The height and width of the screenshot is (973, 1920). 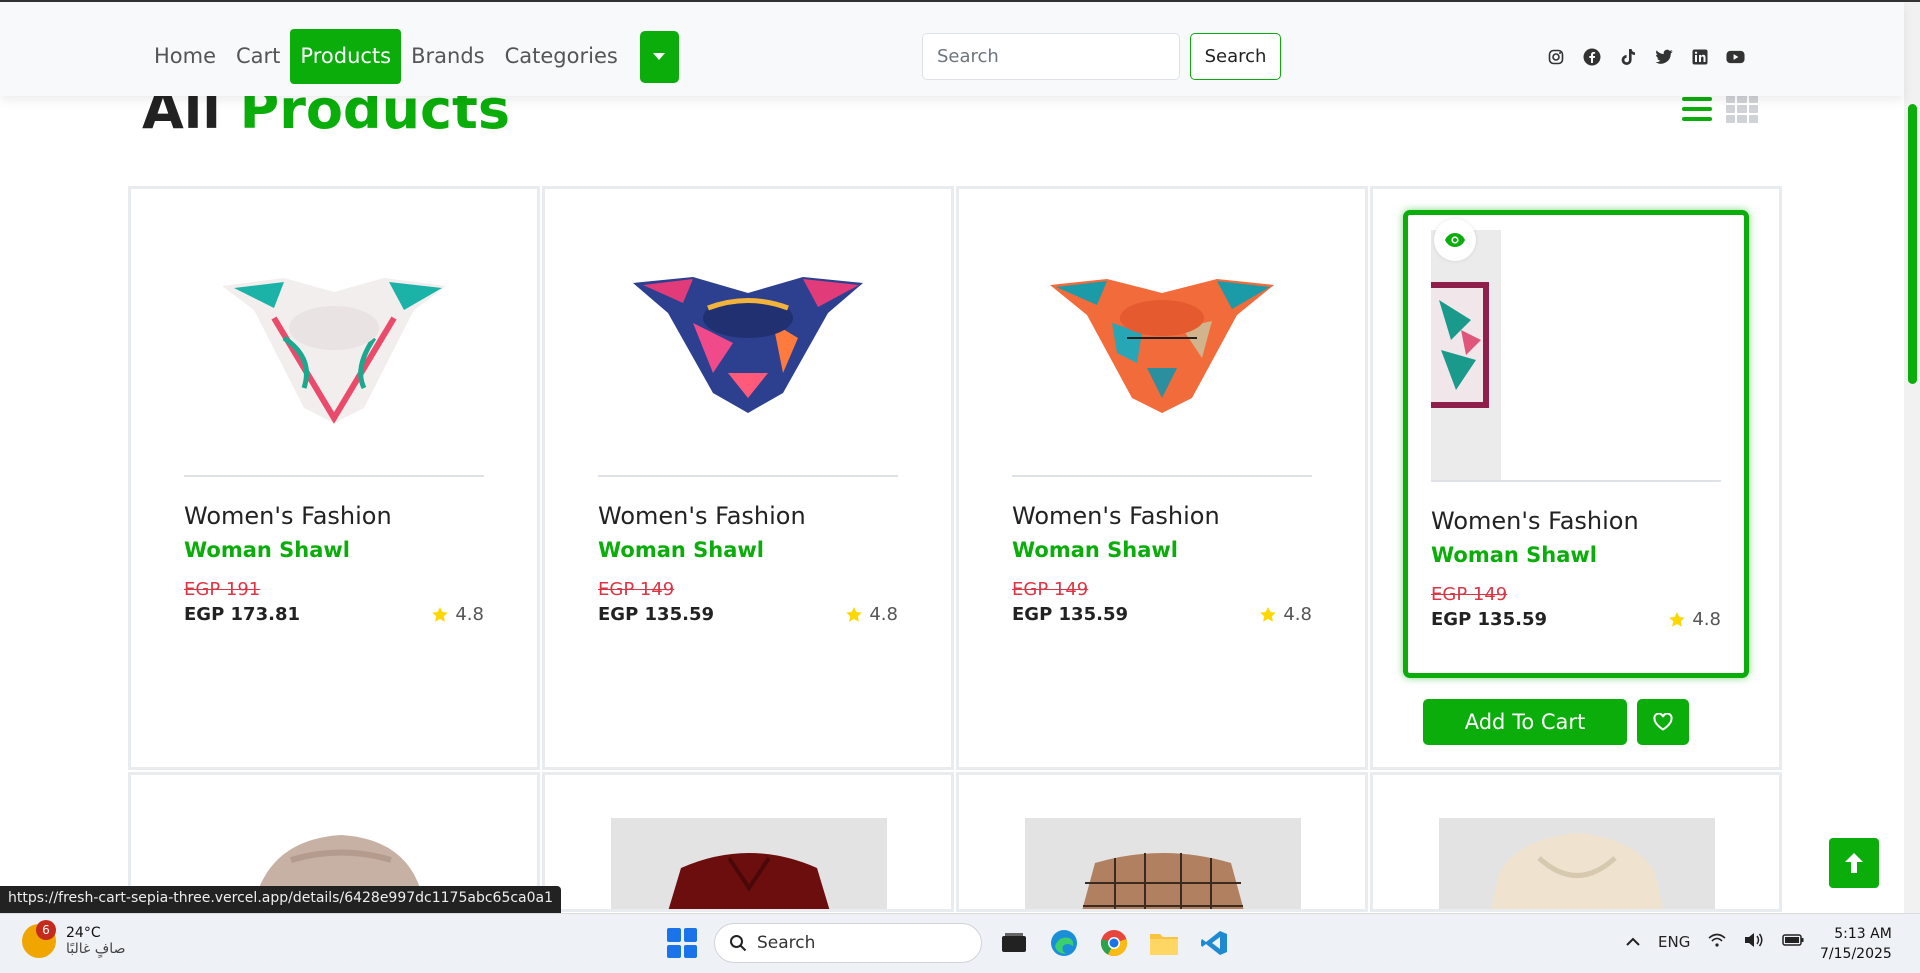 What do you see at coordinates (1697, 111) in the screenshot?
I see `list-view-icon` at bounding box center [1697, 111].